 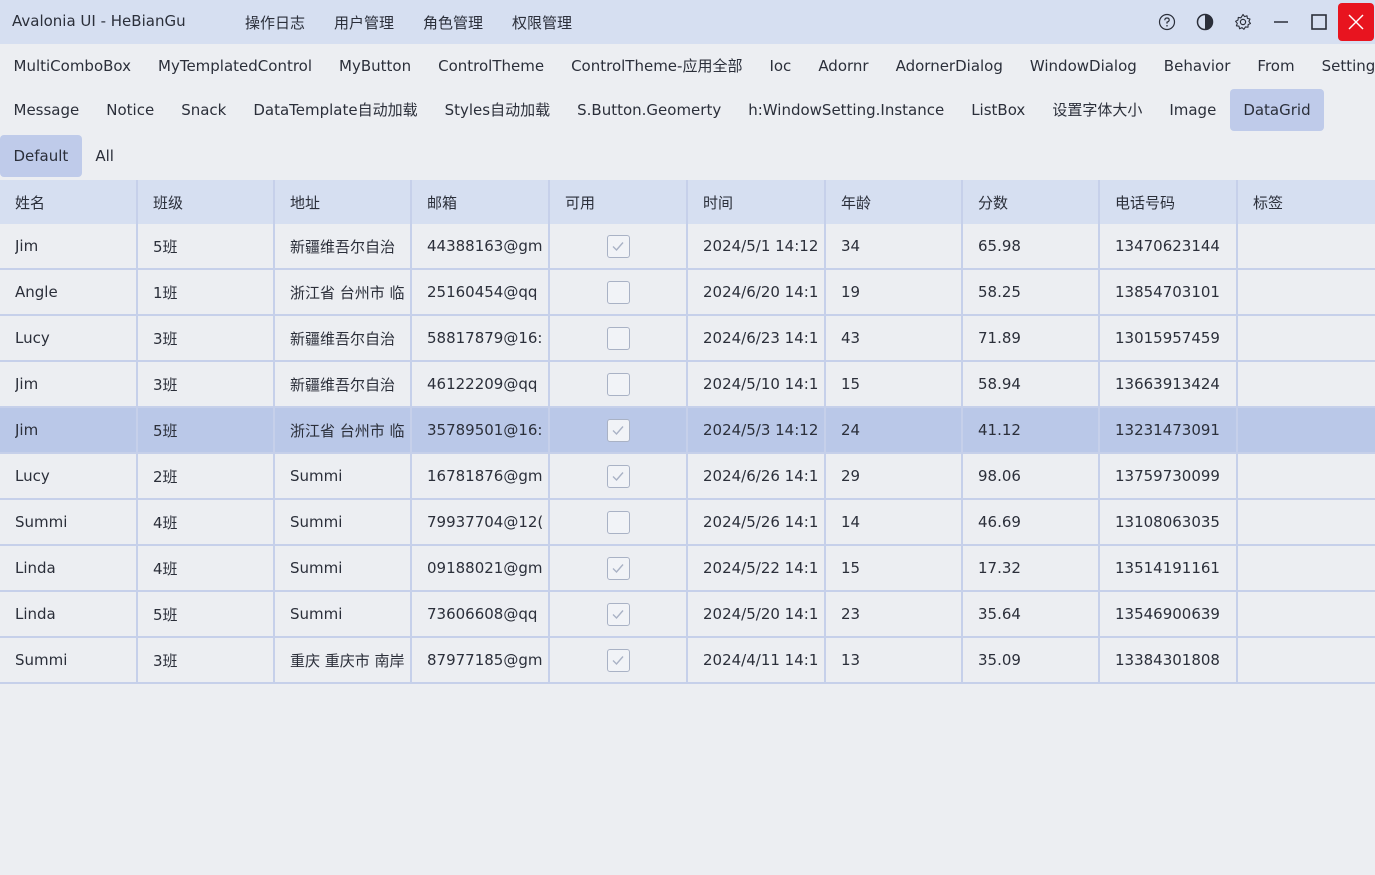 What do you see at coordinates (1031, 476) in the screenshot?
I see `cell-score: 98.06` at bounding box center [1031, 476].